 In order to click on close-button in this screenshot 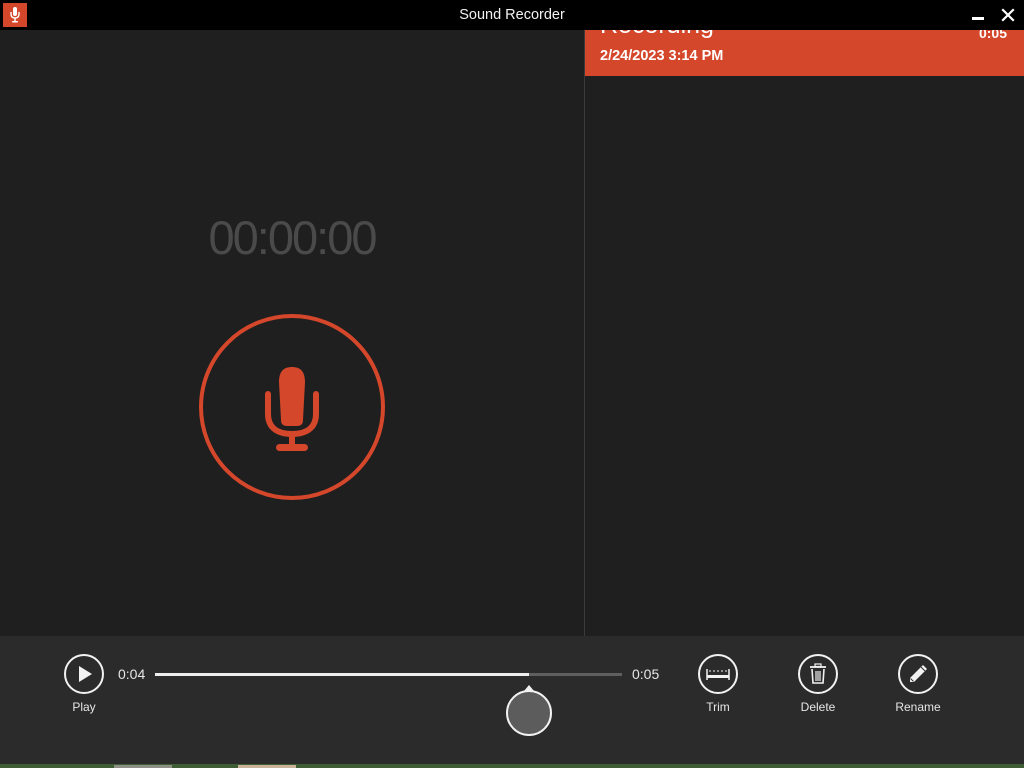, I will do `click(1008, 15)`.